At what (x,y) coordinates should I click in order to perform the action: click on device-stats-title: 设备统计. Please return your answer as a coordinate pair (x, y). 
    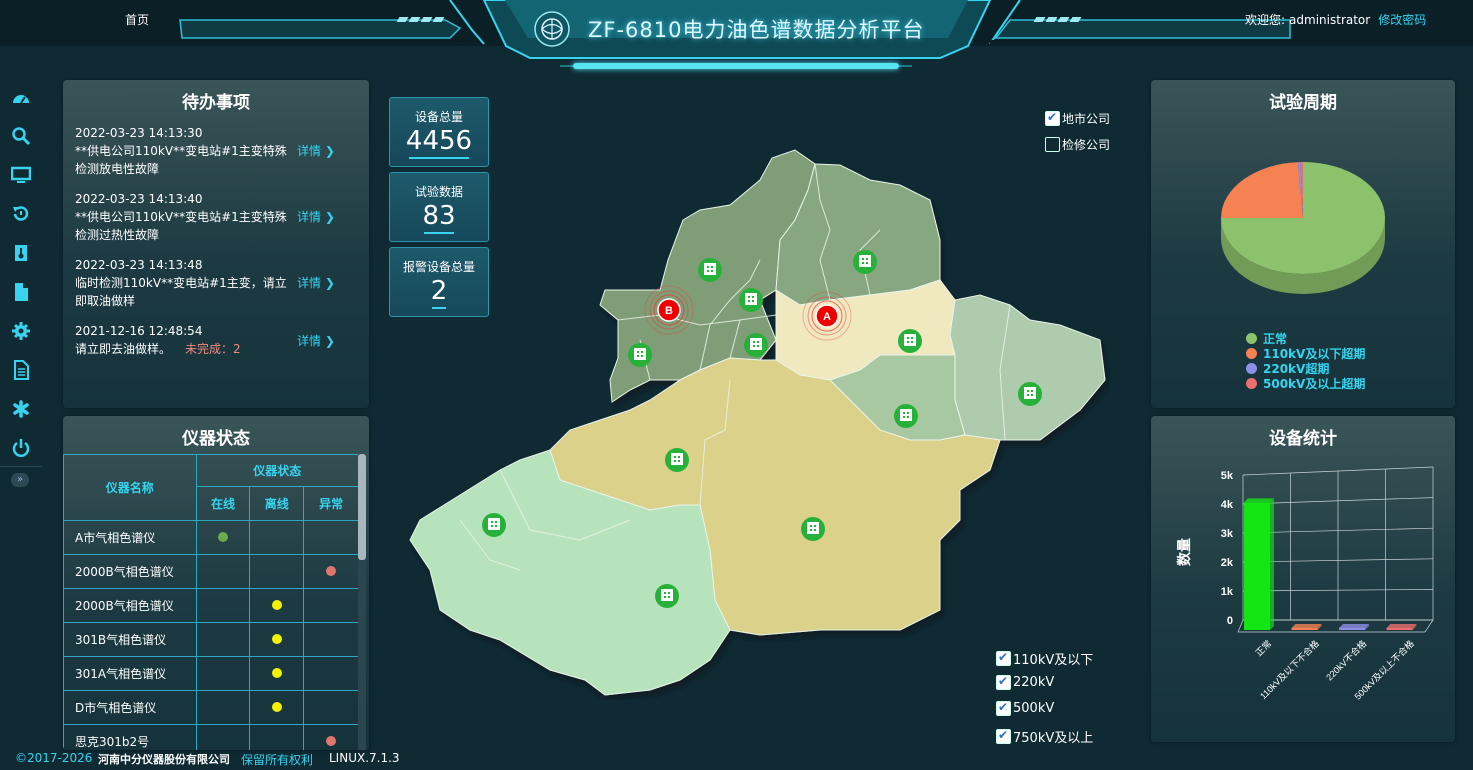
    Looking at the image, I should click on (1303, 439).